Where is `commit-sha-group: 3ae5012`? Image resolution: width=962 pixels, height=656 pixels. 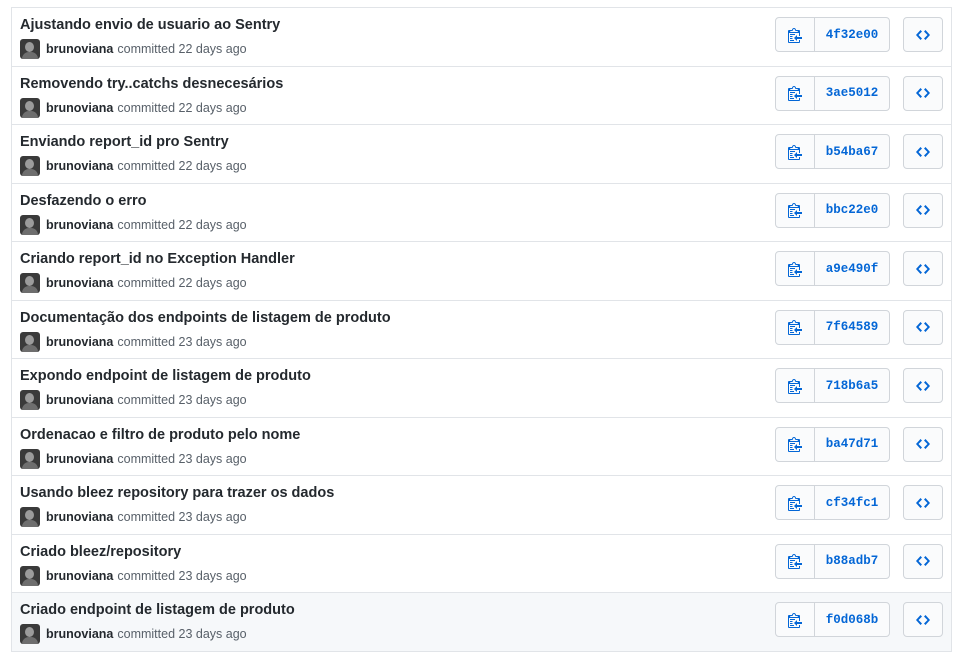
commit-sha-group: 3ae5012 is located at coordinates (832, 93).